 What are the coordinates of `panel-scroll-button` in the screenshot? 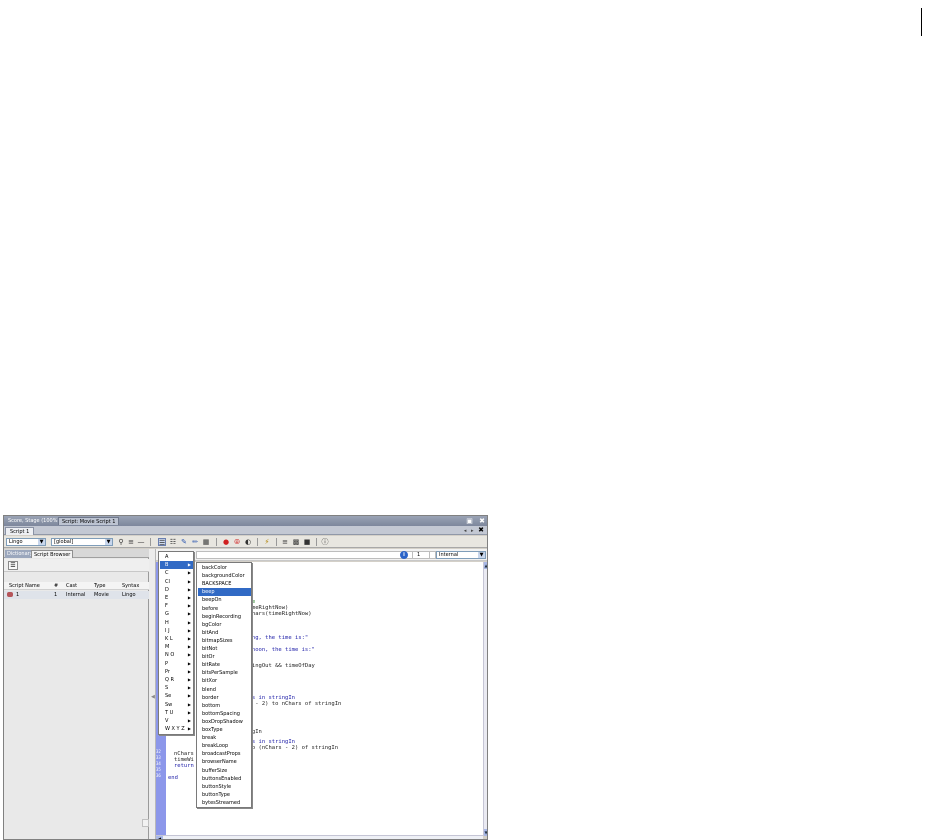 It's located at (145, 823).